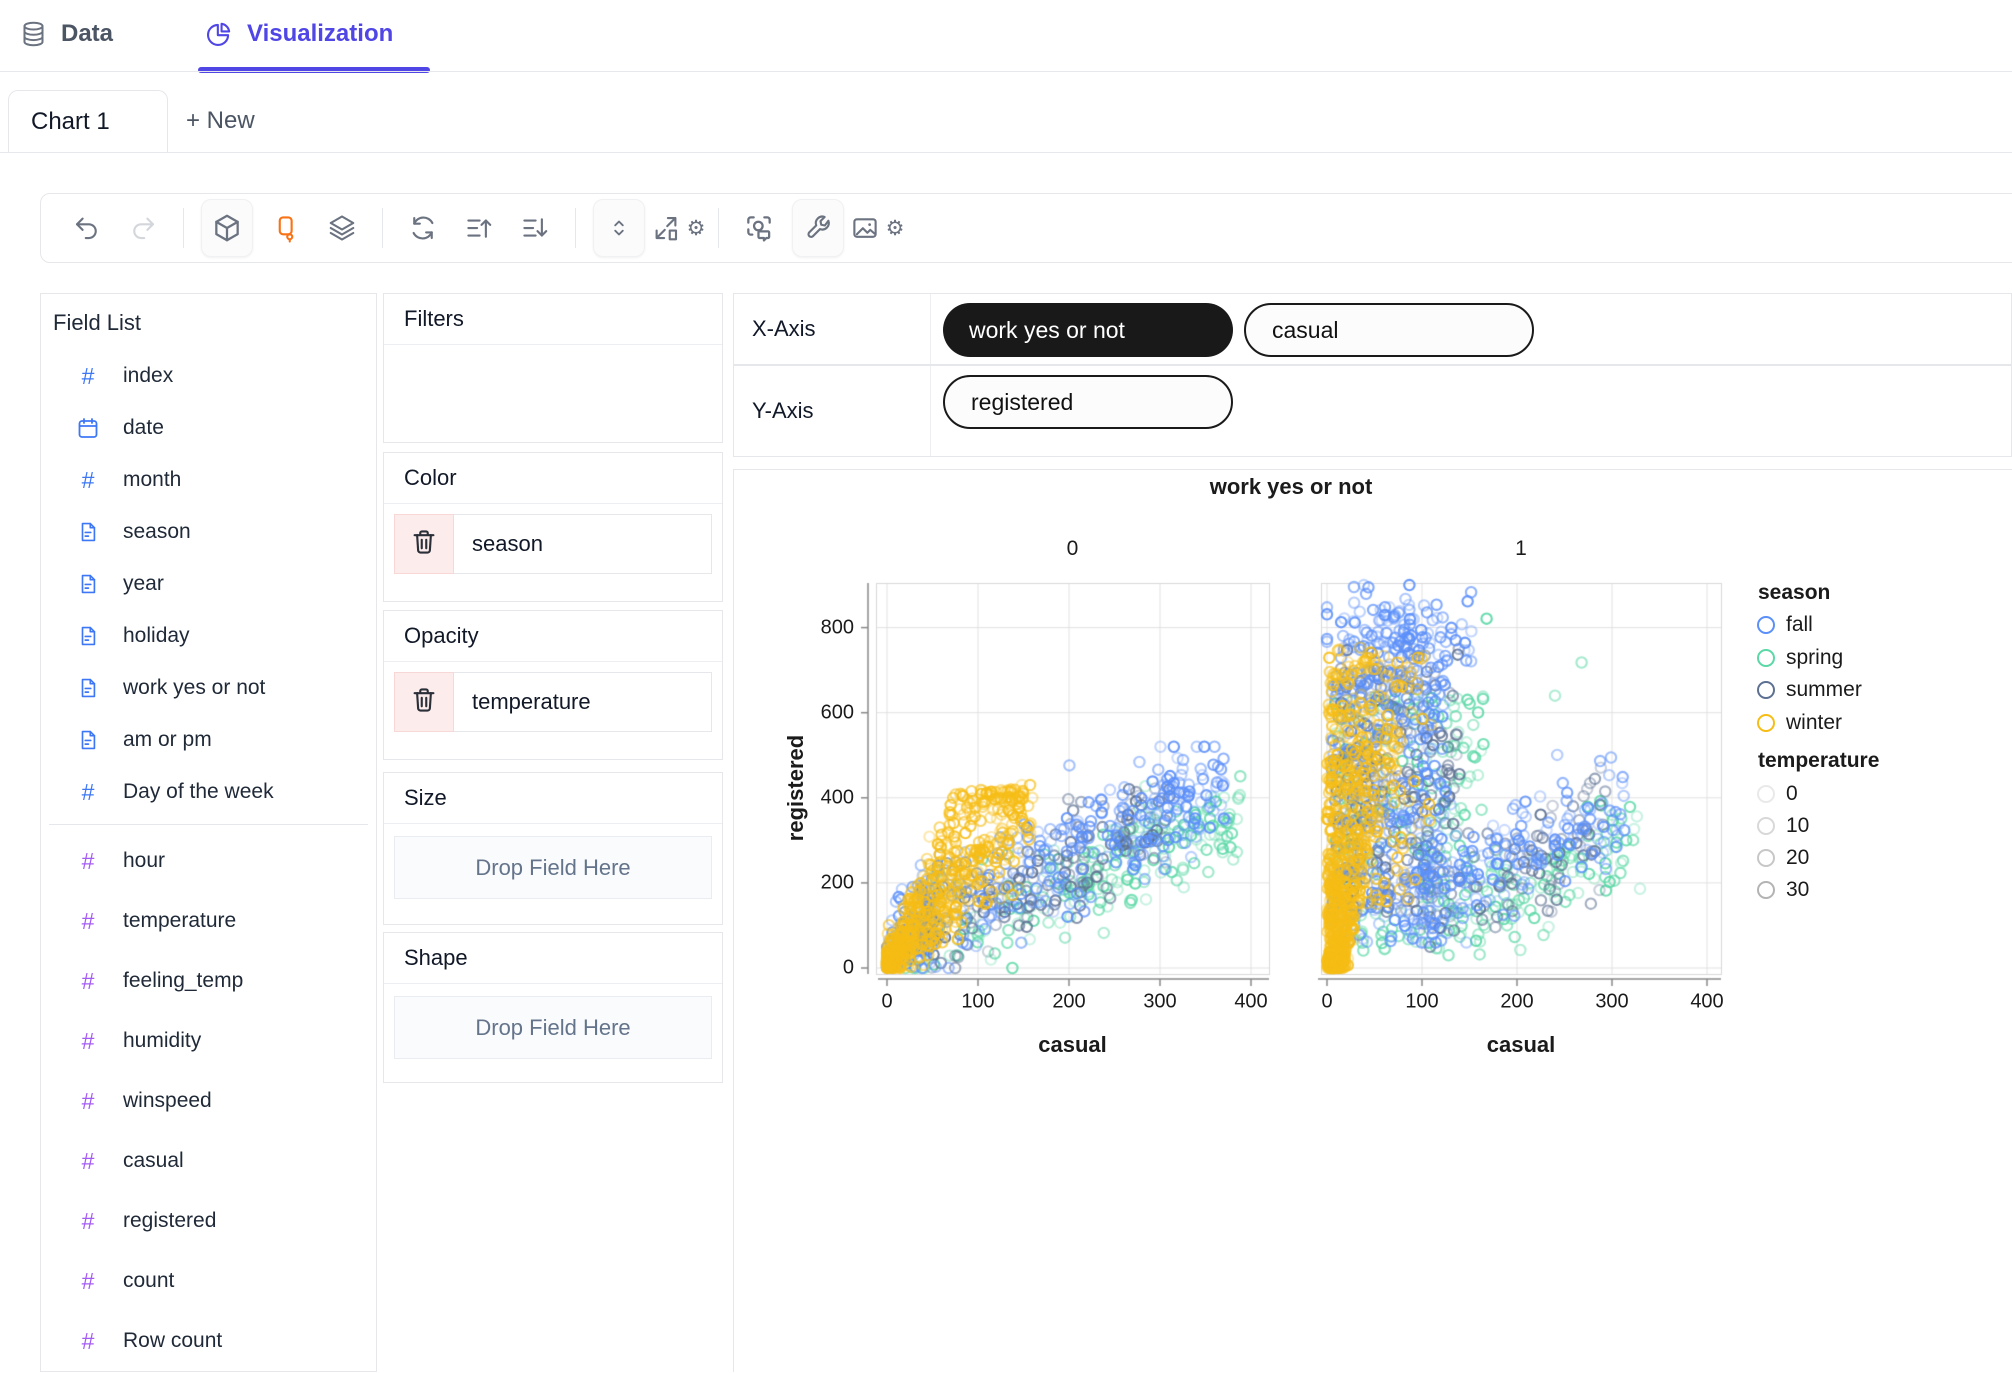 The height and width of the screenshot is (1373, 2012). What do you see at coordinates (1389, 330) in the screenshot?
I see `axis-pill-casual: casual` at bounding box center [1389, 330].